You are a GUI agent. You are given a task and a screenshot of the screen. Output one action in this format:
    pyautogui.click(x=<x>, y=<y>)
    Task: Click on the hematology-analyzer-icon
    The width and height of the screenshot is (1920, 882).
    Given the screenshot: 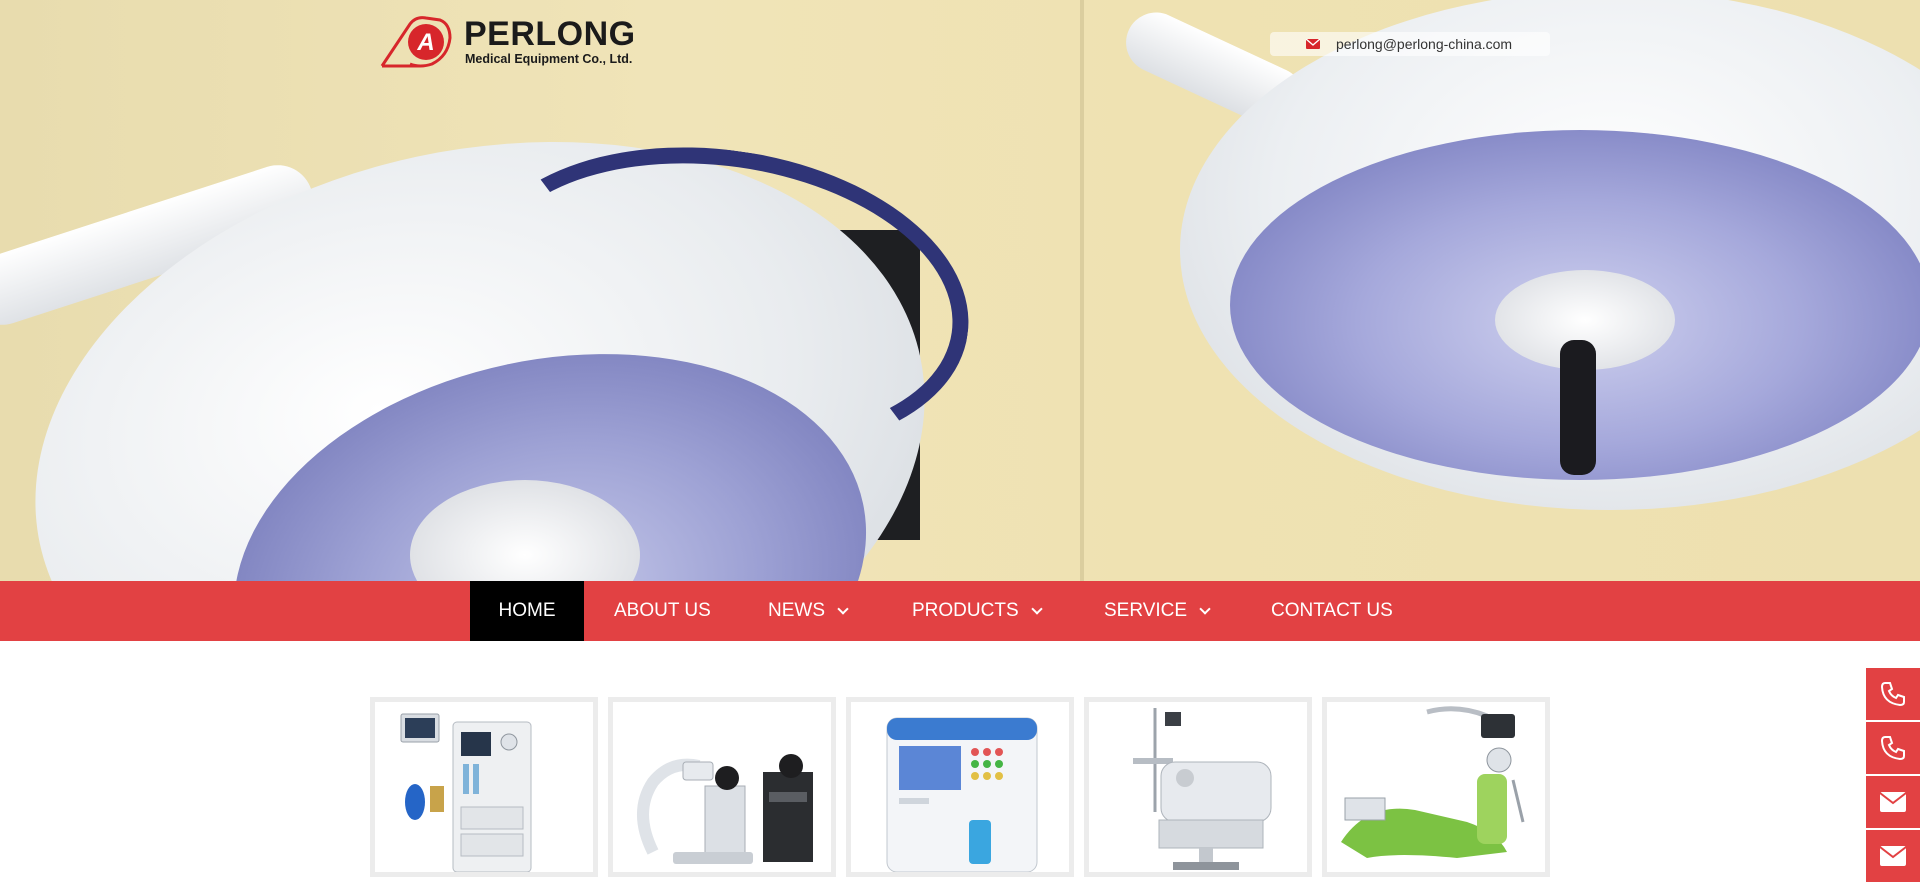 What is the action you would take?
    pyautogui.click(x=962, y=794)
    